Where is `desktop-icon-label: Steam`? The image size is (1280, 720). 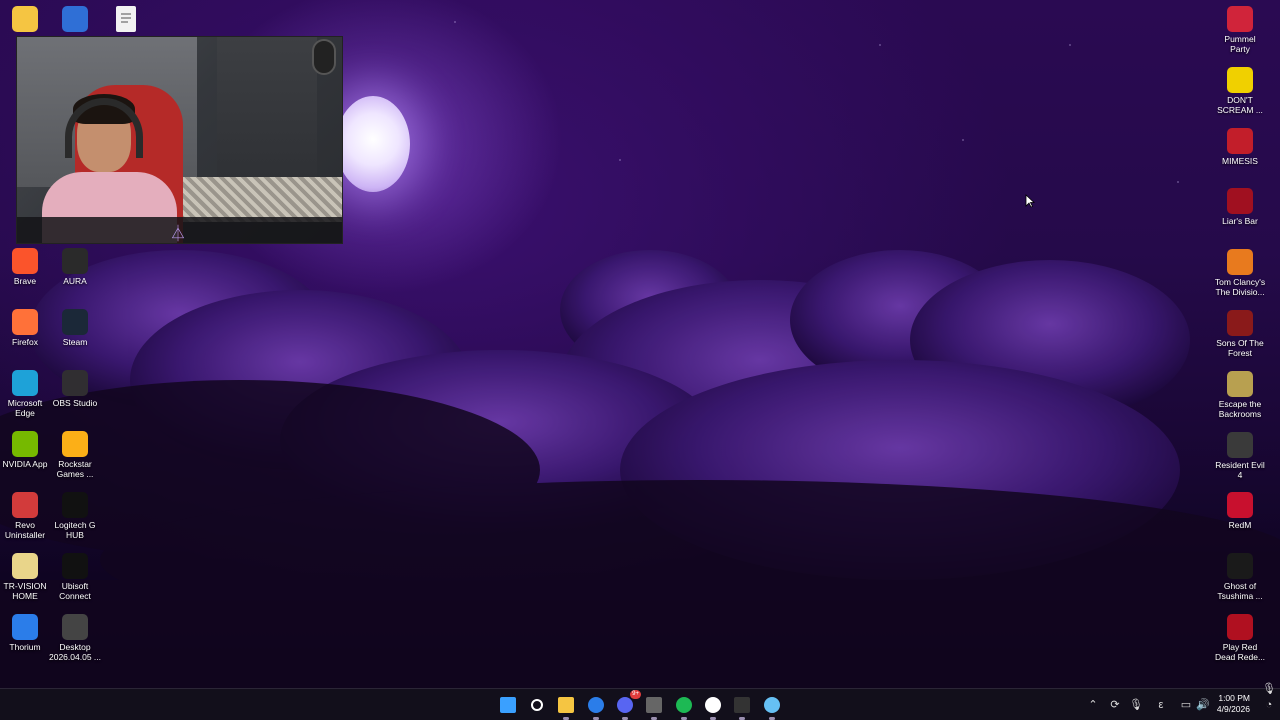
desktop-icon-label: Steam is located at coordinates (75, 342).